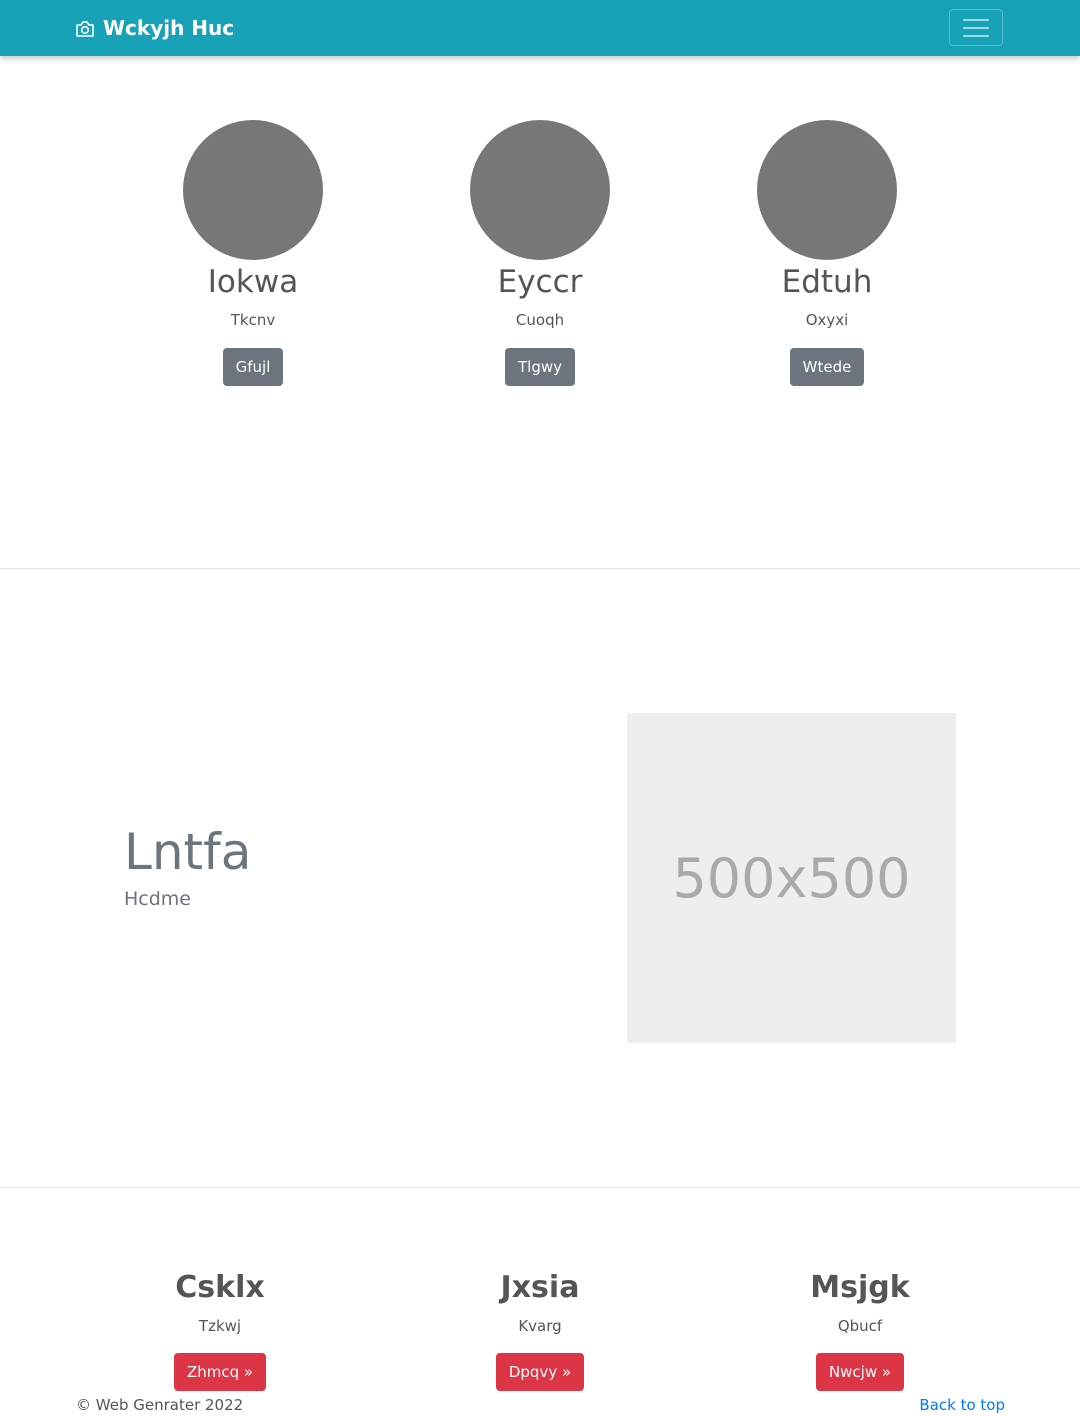  Describe the element at coordinates (253, 282) in the screenshot. I see `profile-name: Iokwa` at that location.